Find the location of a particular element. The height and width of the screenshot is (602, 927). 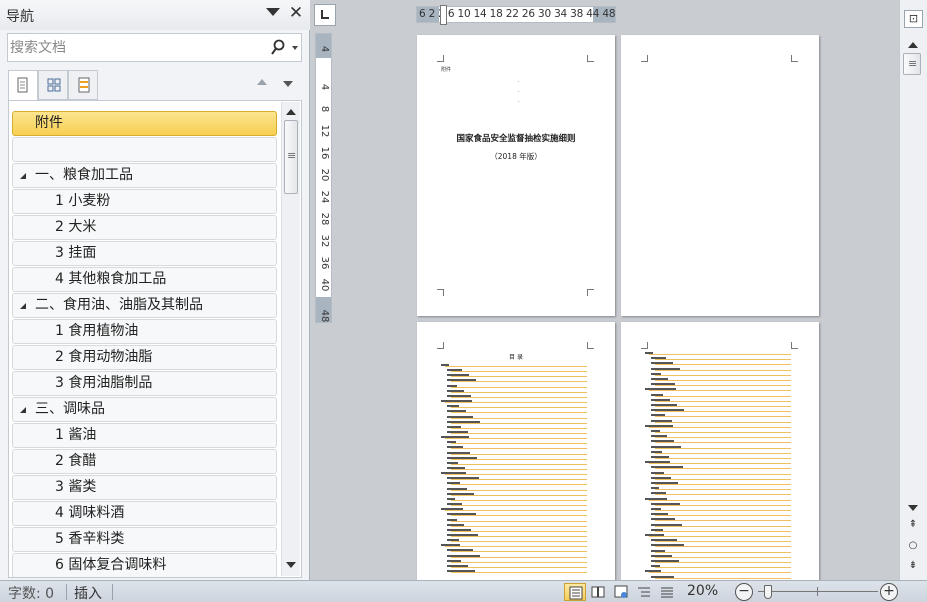

heading-item: 1 小麦粉 is located at coordinates (144, 201).